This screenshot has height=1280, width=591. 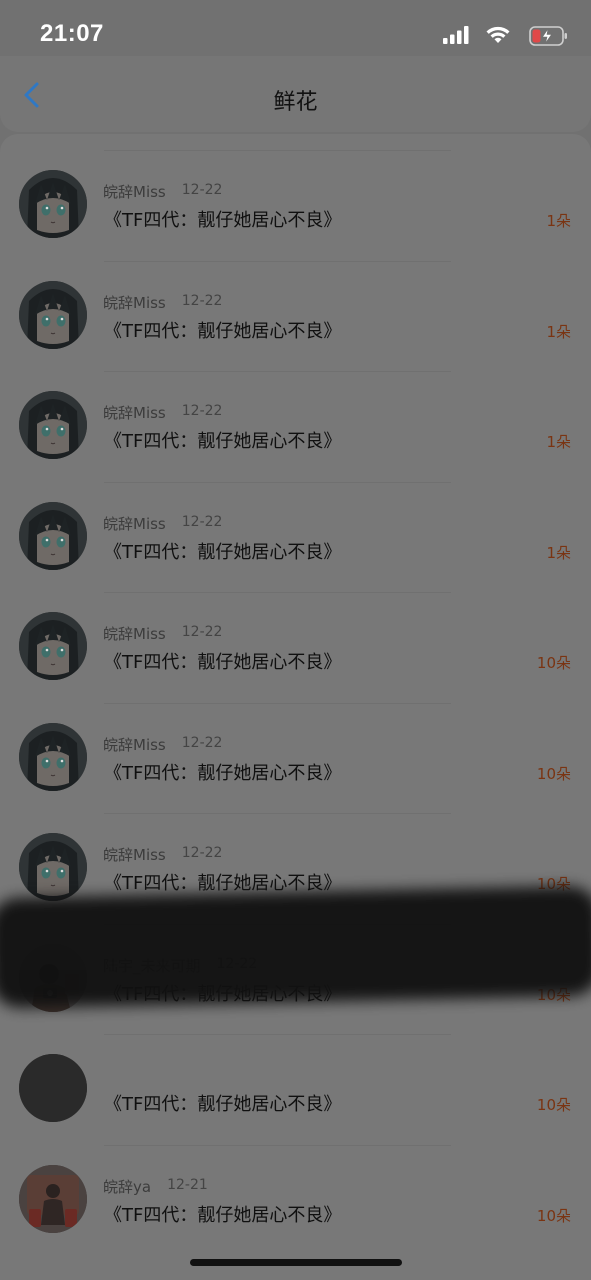 What do you see at coordinates (295, 102) in the screenshot?
I see `page-title: 鲜花` at bounding box center [295, 102].